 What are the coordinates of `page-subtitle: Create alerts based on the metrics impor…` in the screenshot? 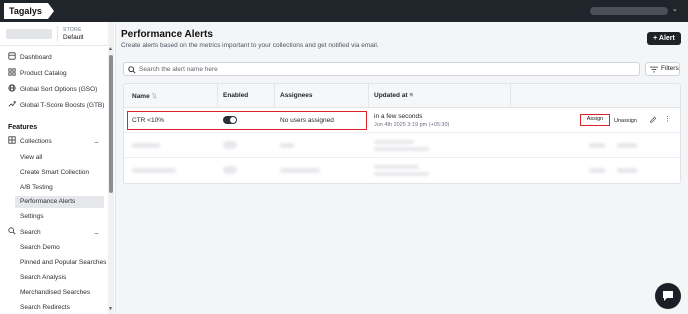 It's located at (250, 45).